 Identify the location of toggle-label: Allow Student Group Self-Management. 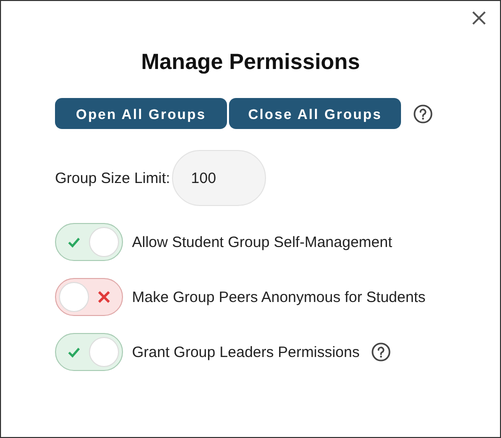
(262, 242).